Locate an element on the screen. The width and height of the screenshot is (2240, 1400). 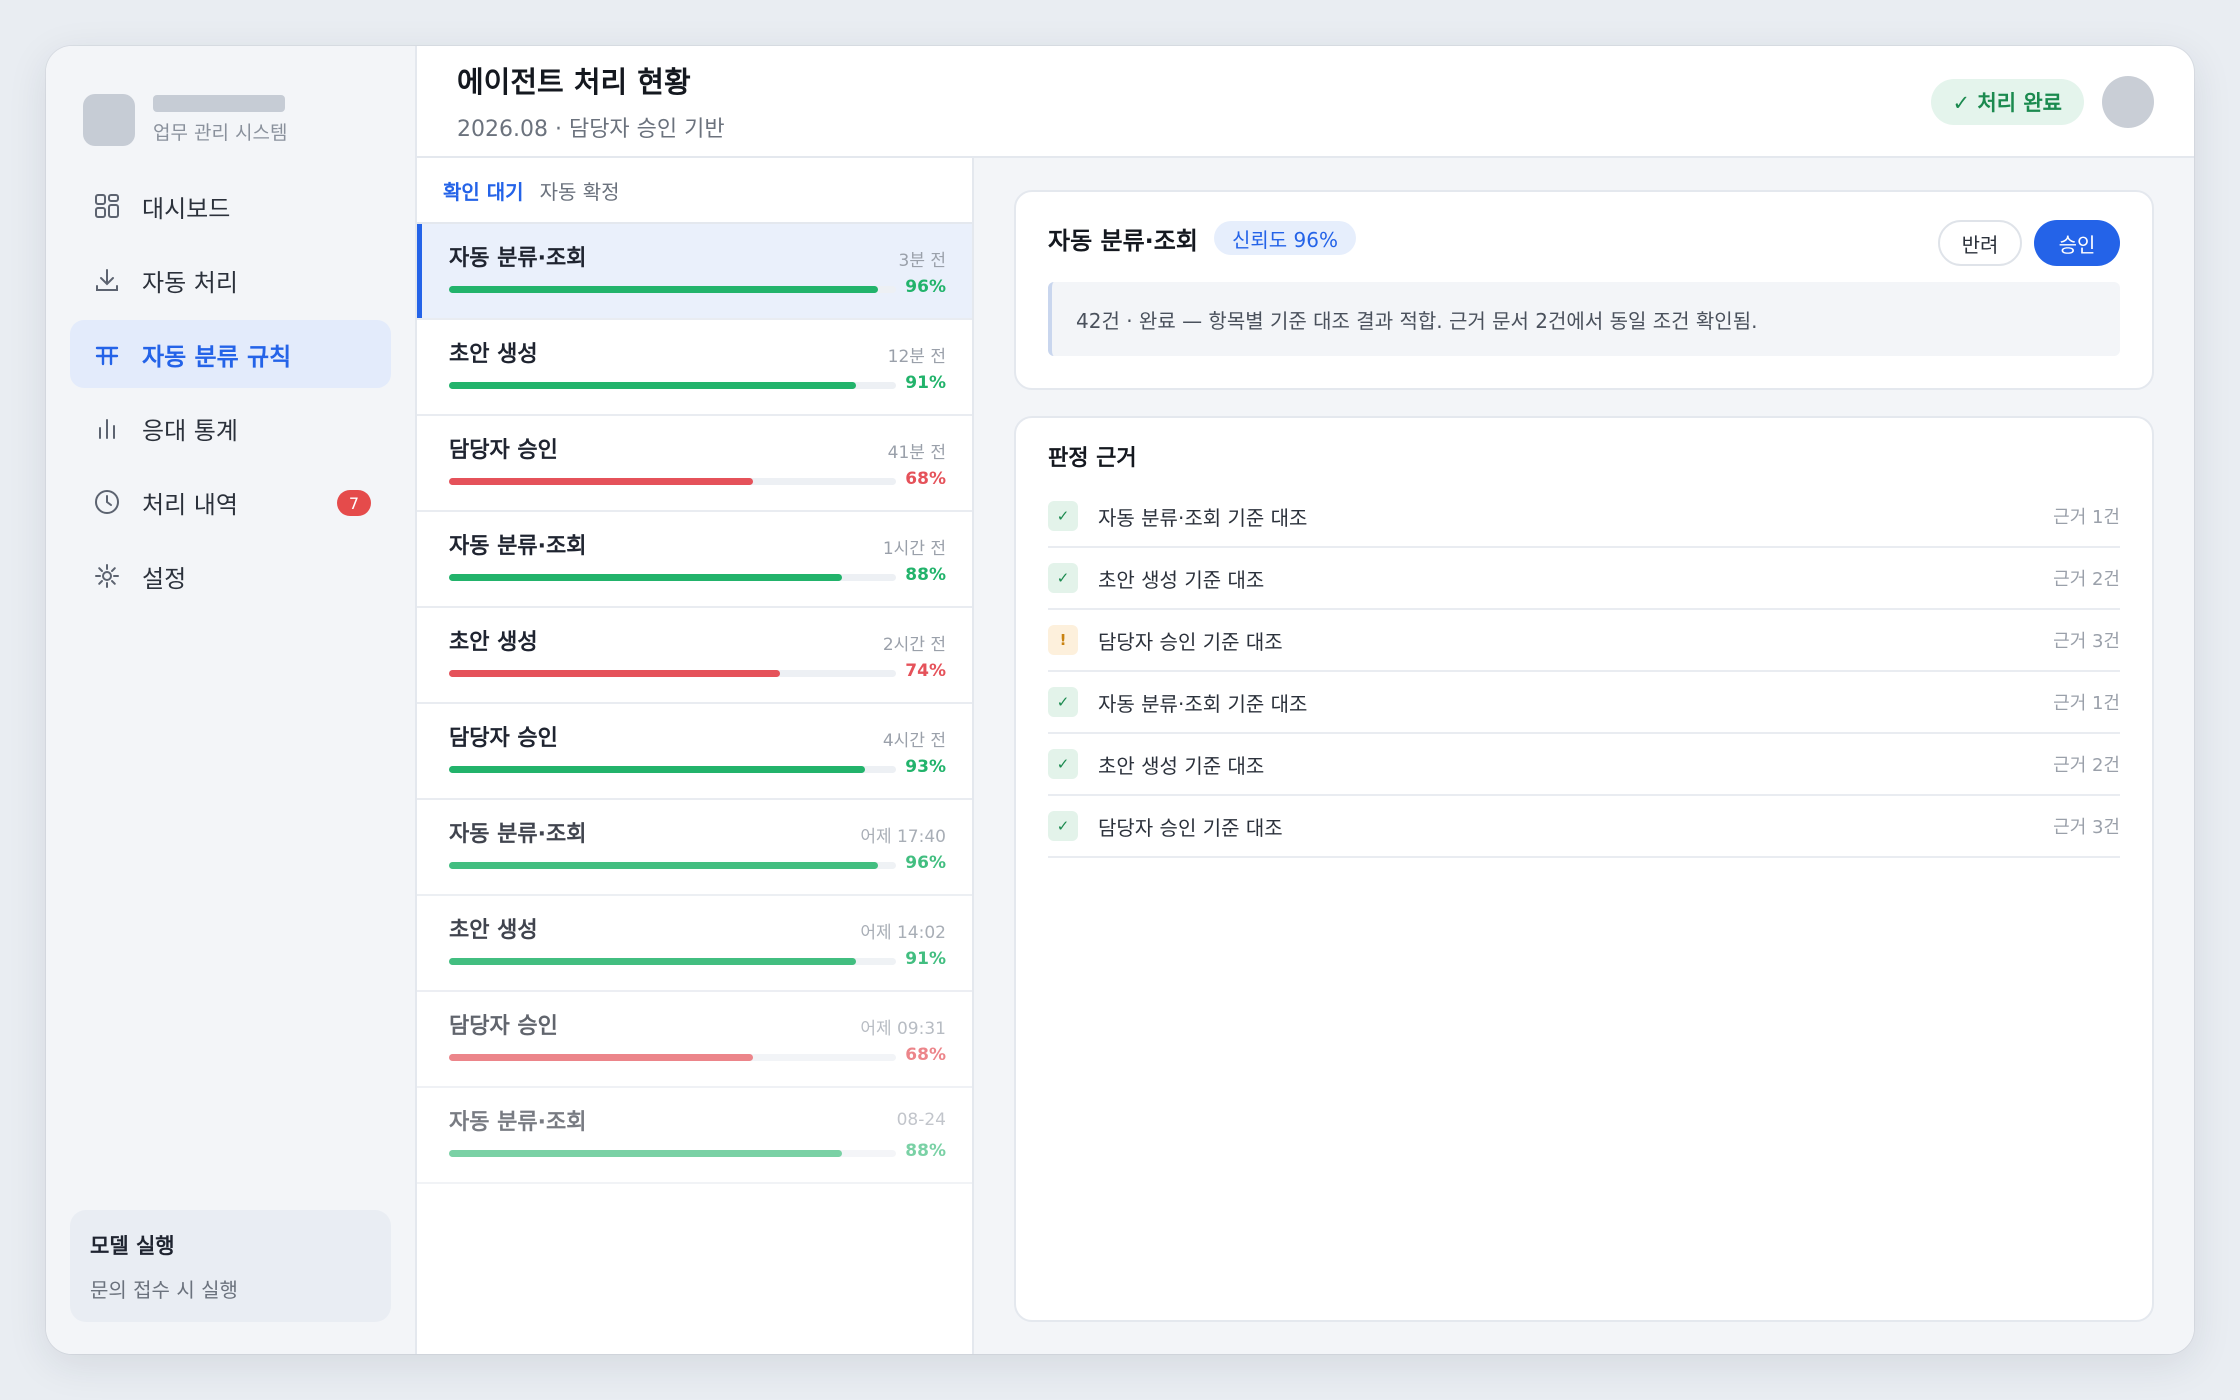
list-item-time: 어제 17:40 is located at coordinates (903, 837).